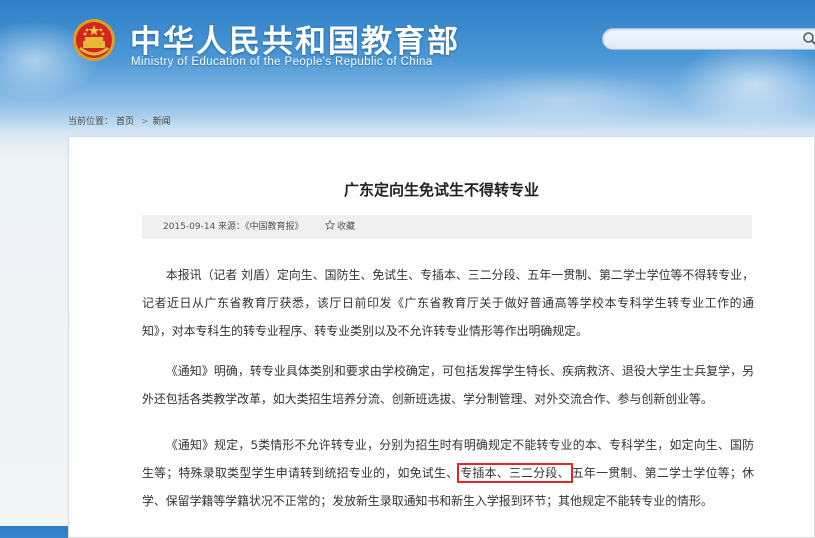 The height and width of the screenshot is (538, 815). I want to click on search-box, so click(708, 39).